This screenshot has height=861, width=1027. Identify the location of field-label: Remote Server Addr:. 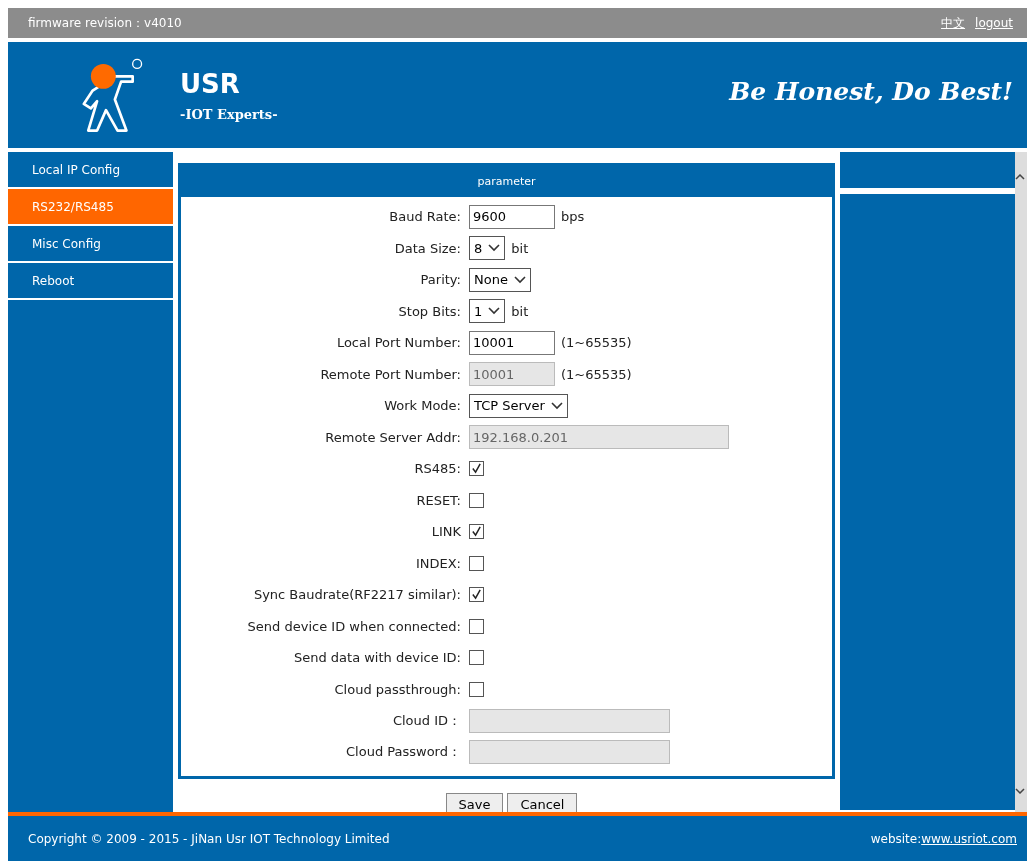
(393, 437).